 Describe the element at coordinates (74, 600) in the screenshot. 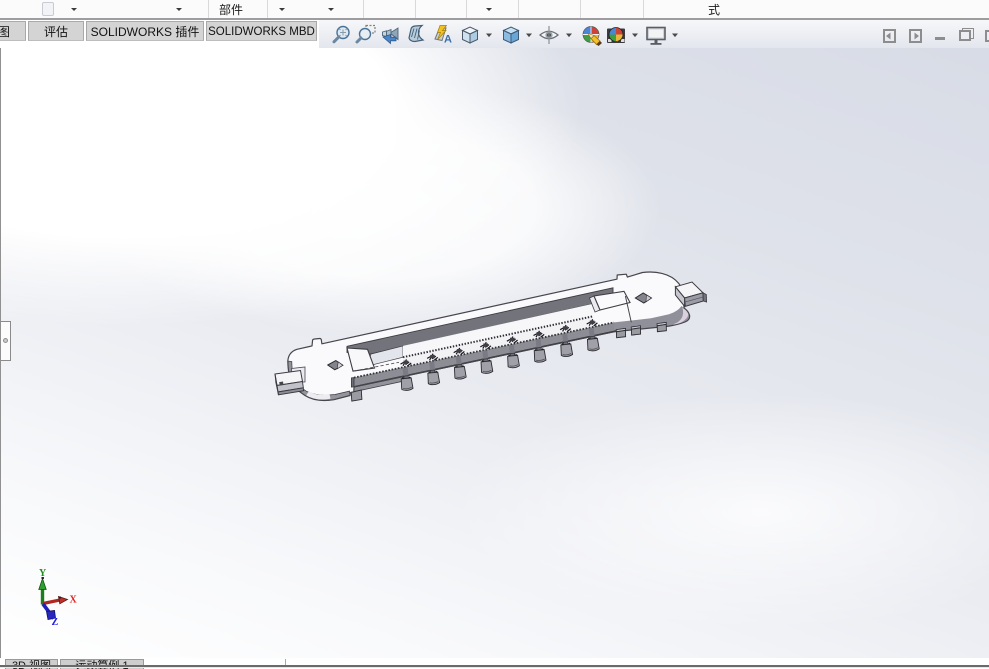

I see `svg-text: X` at that location.